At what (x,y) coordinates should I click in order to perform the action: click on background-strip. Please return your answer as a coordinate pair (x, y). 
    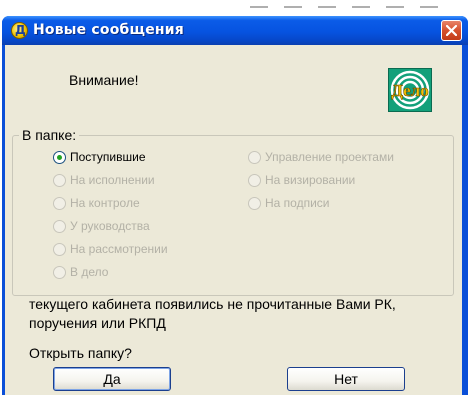
    Looking at the image, I should click on (234, 8).